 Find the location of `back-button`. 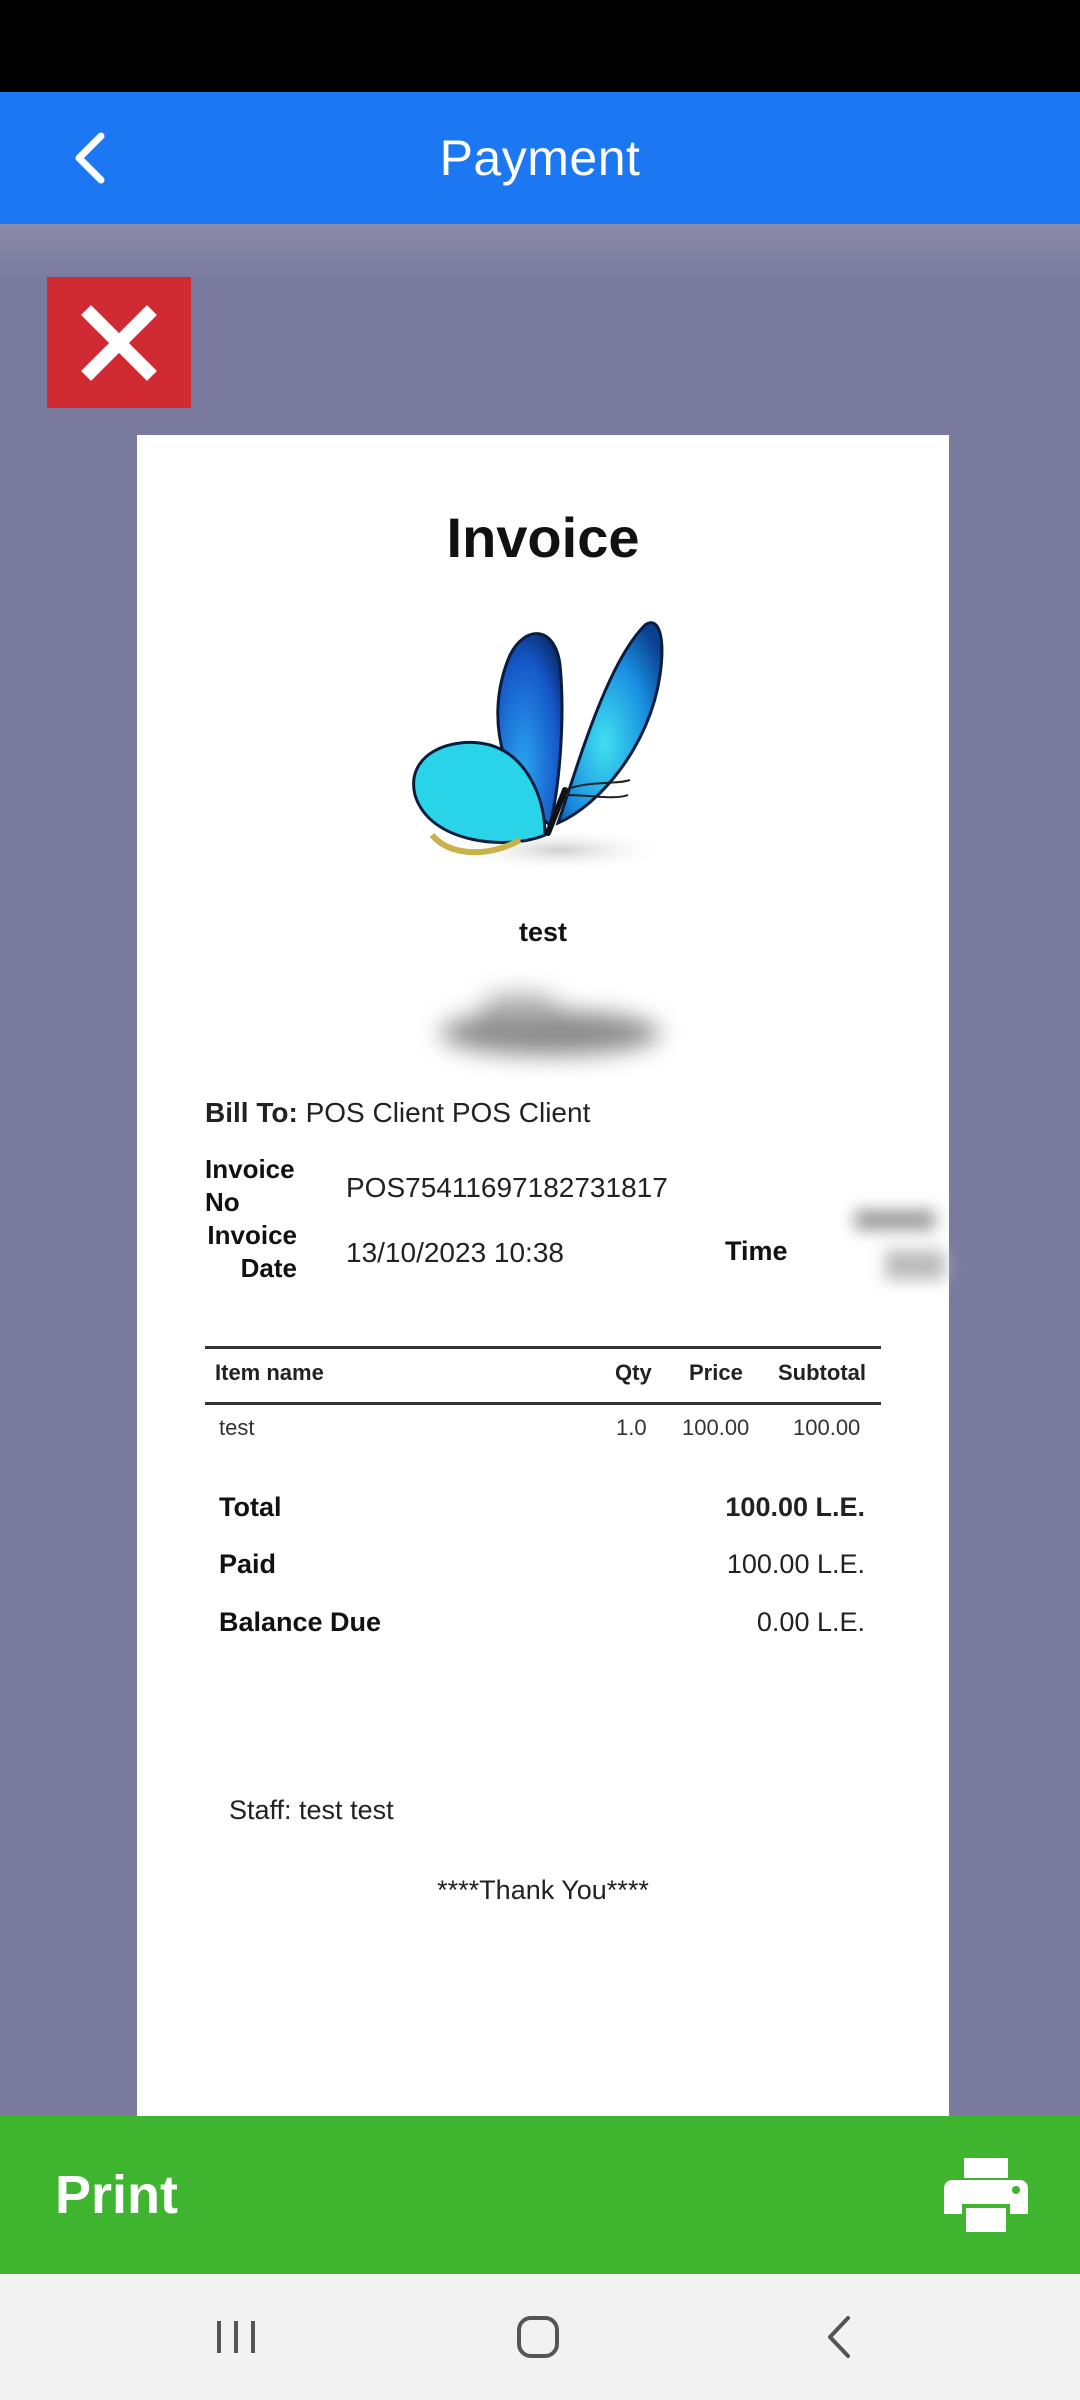

back-button is located at coordinates (90, 158).